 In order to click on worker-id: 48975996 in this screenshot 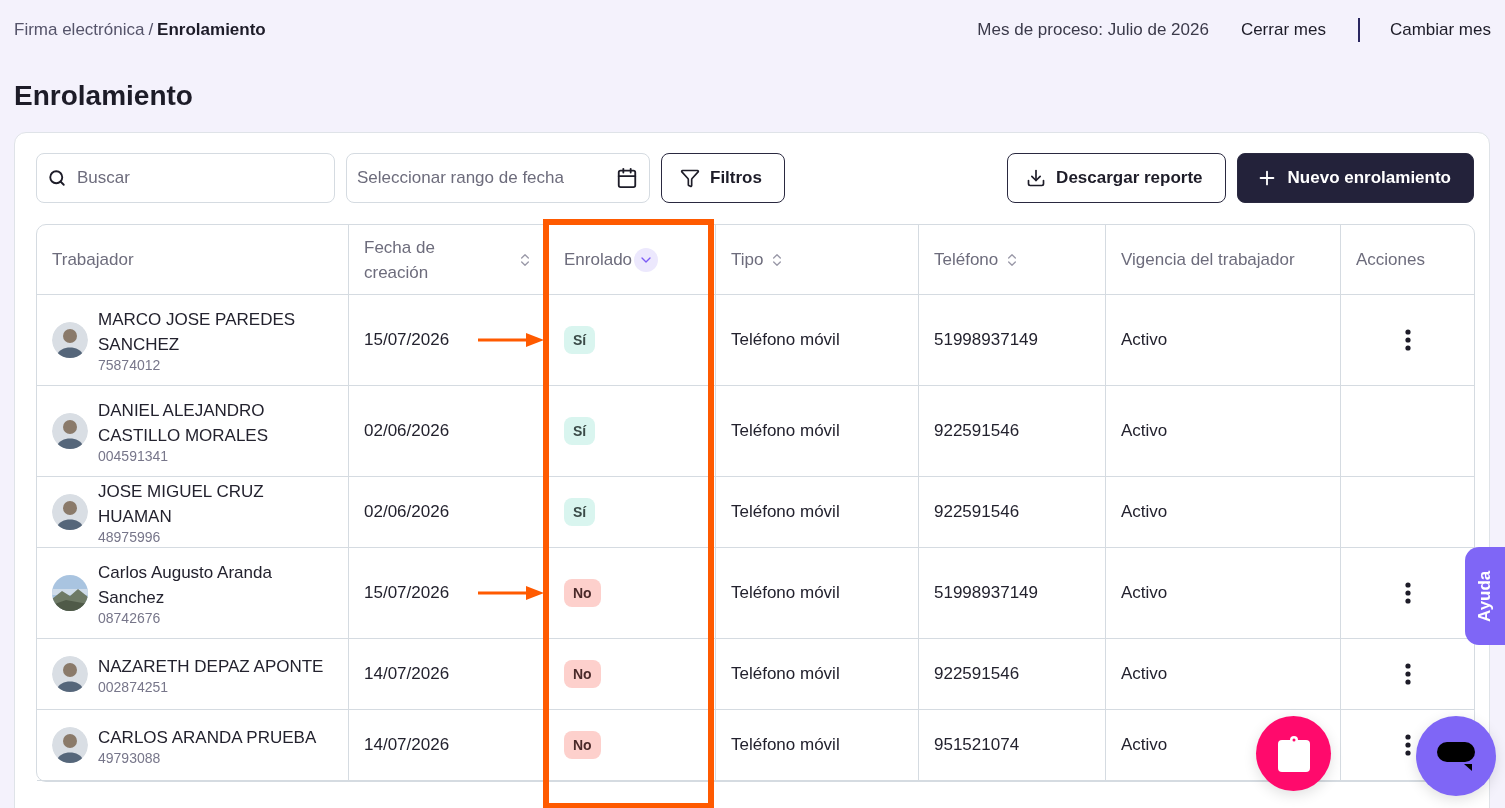, I will do `click(130, 537)`.